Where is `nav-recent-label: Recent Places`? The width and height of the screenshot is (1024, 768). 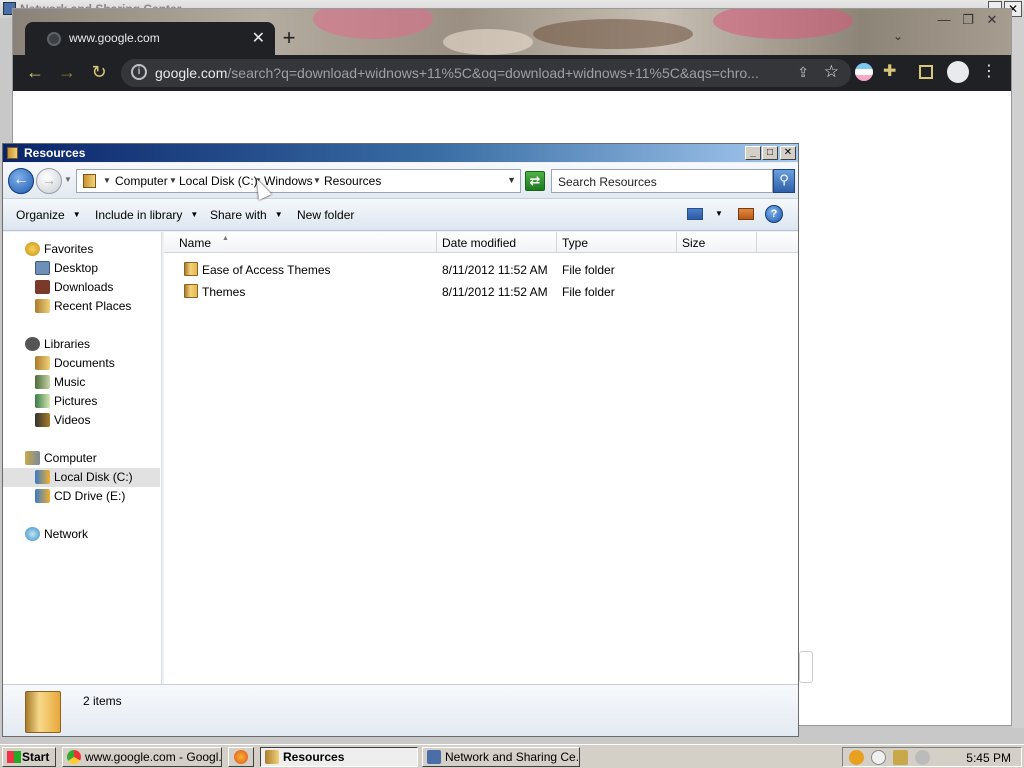 nav-recent-label: Recent Places is located at coordinates (93, 306).